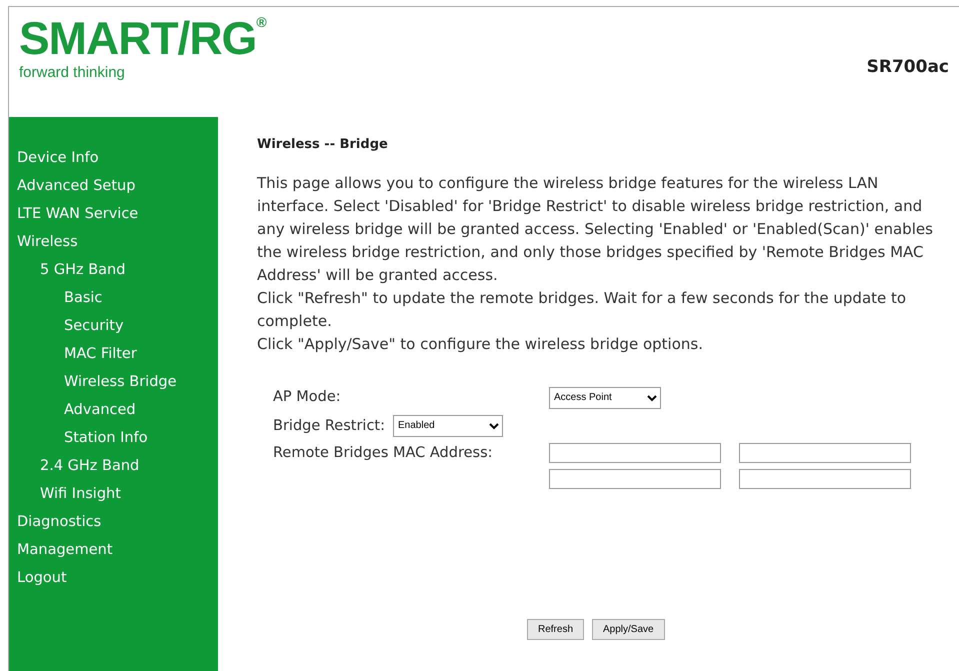  Describe the element at coordinates (907, 67) in the screenshot. I see `model-name: SR700ac` at that location.